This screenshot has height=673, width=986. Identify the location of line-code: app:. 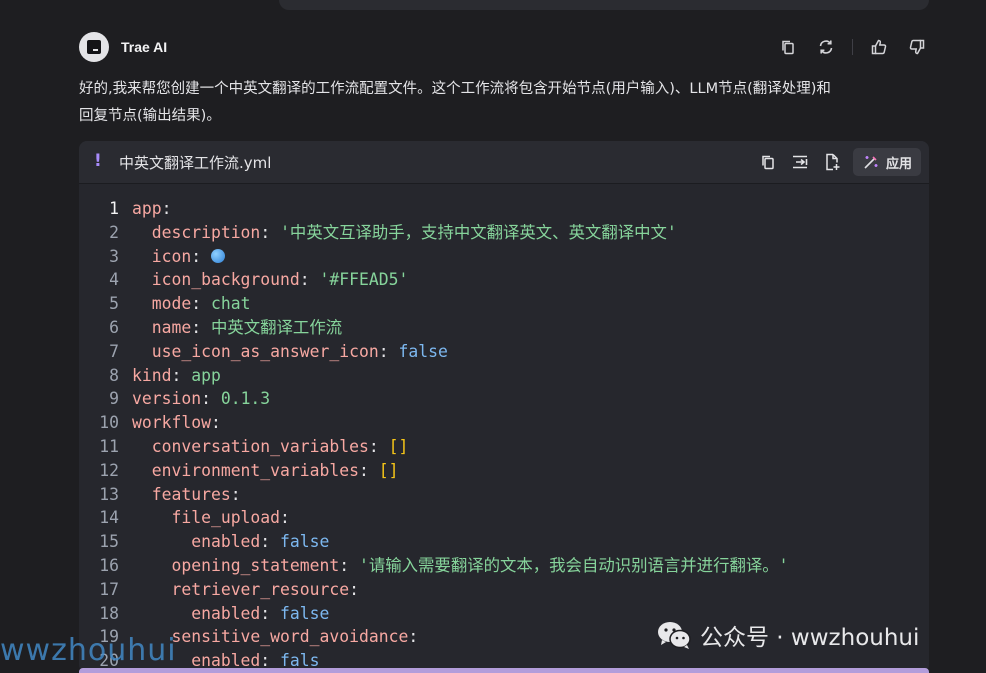
(151, 209).